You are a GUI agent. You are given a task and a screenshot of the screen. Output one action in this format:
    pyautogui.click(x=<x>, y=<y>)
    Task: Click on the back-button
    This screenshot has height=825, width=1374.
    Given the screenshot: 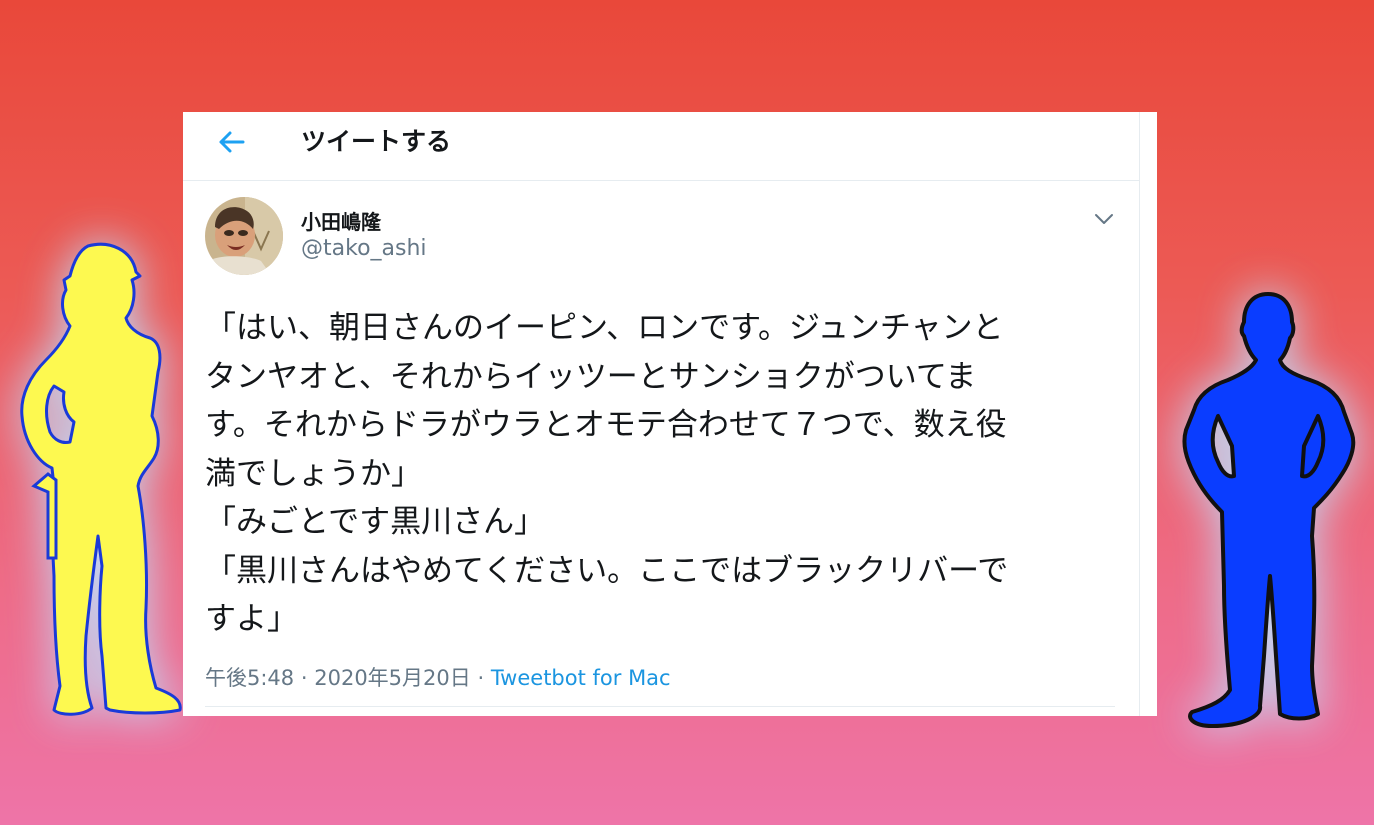 What is the action you would take?
    pyautogui.click(x=231, y=142)
    